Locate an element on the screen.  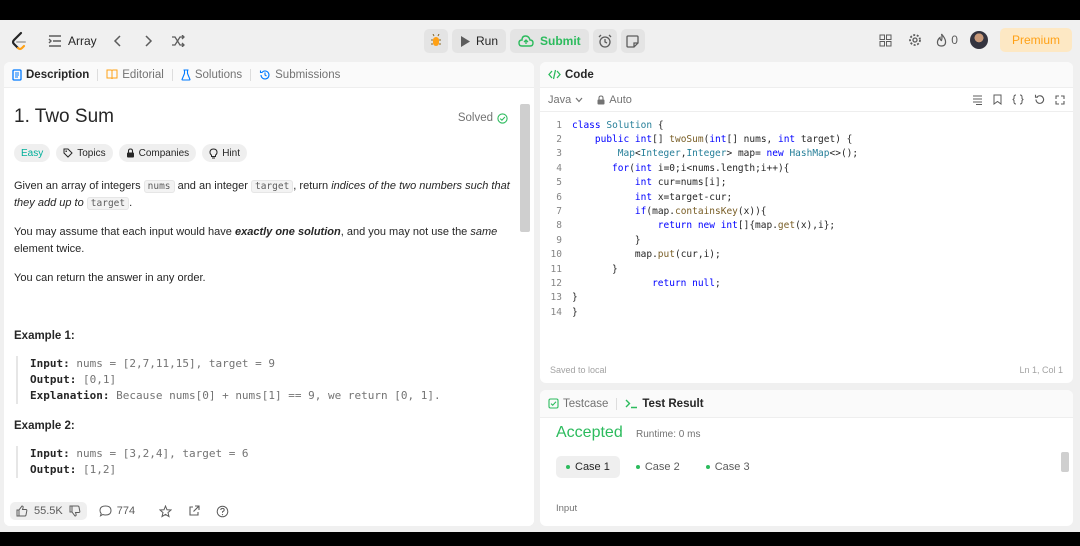
alarm-clock-icon is located at coordinates (605, 41).